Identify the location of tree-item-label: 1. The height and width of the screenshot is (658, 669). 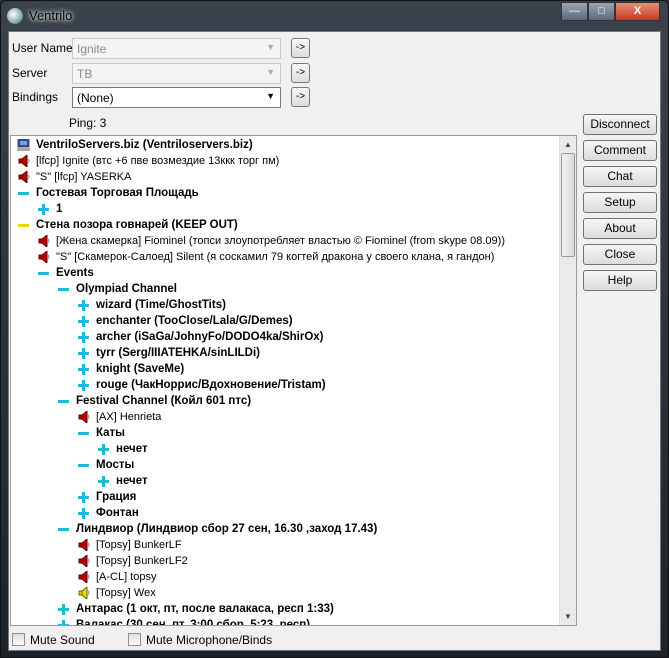
(59, 209).